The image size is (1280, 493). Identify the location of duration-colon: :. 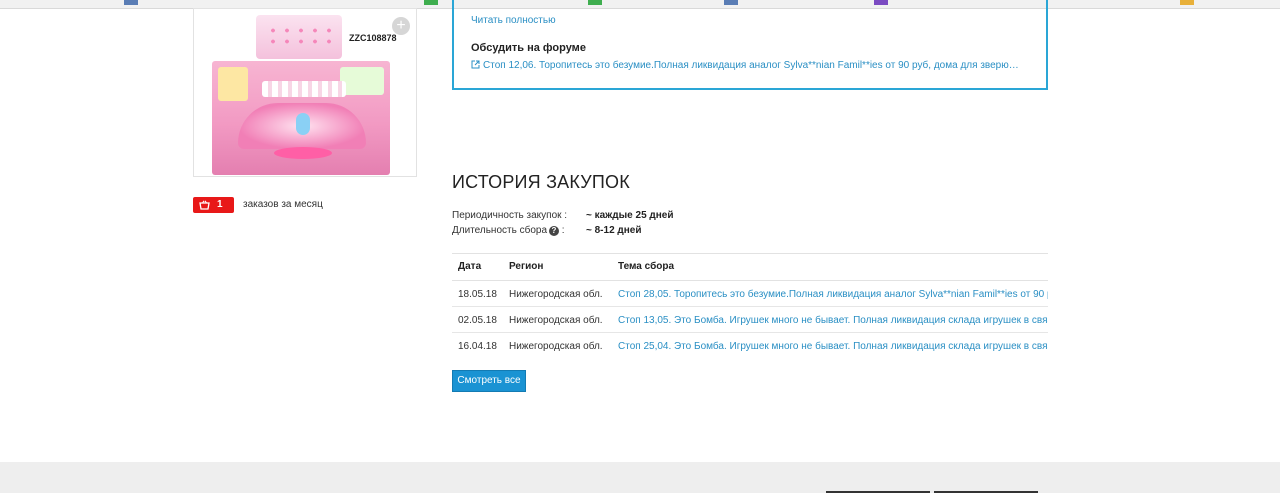
(563, 230).